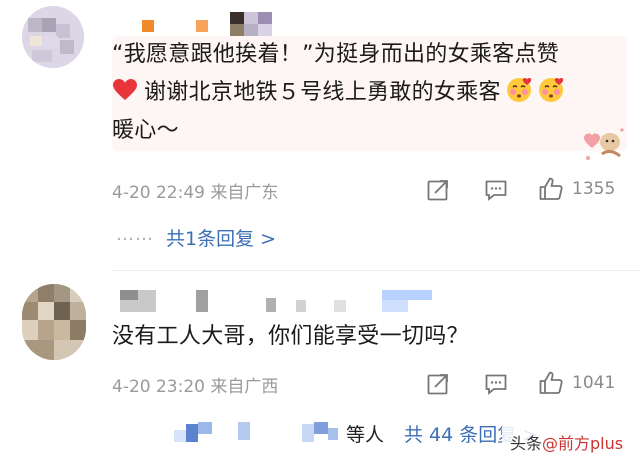 Image resolution: width=640 pixels, height=462 pixels. I want to click on like-button: 1041, so click(576, 383).